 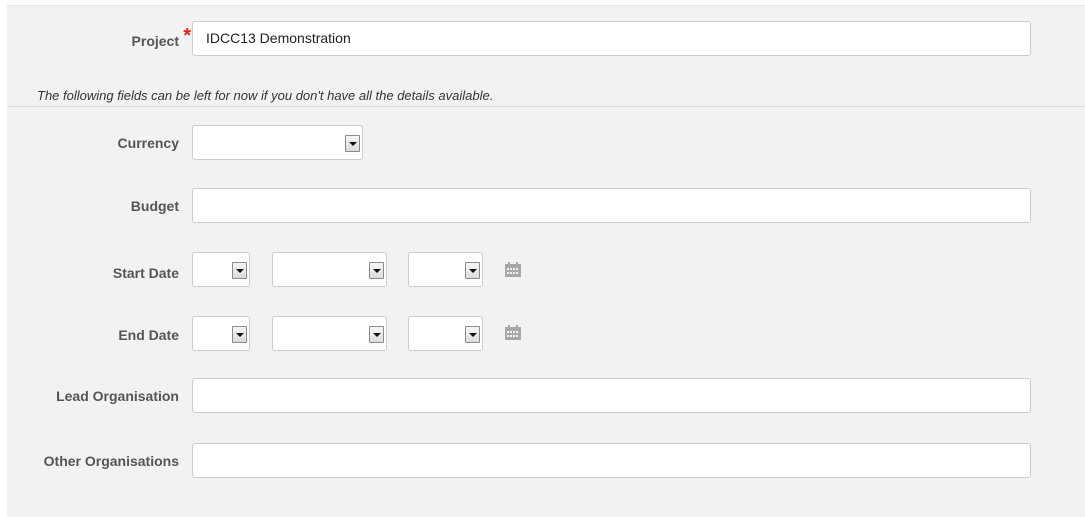 I want to click on start-date-day-select, so click(x=221, y=269).